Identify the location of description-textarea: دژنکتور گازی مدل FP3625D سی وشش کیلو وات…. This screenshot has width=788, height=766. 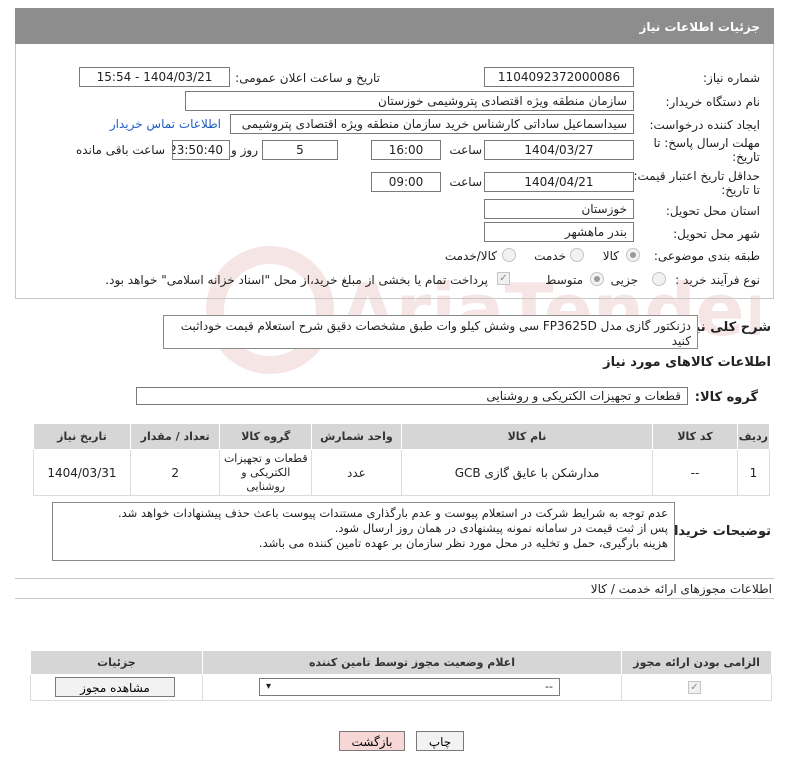
(430, 332).